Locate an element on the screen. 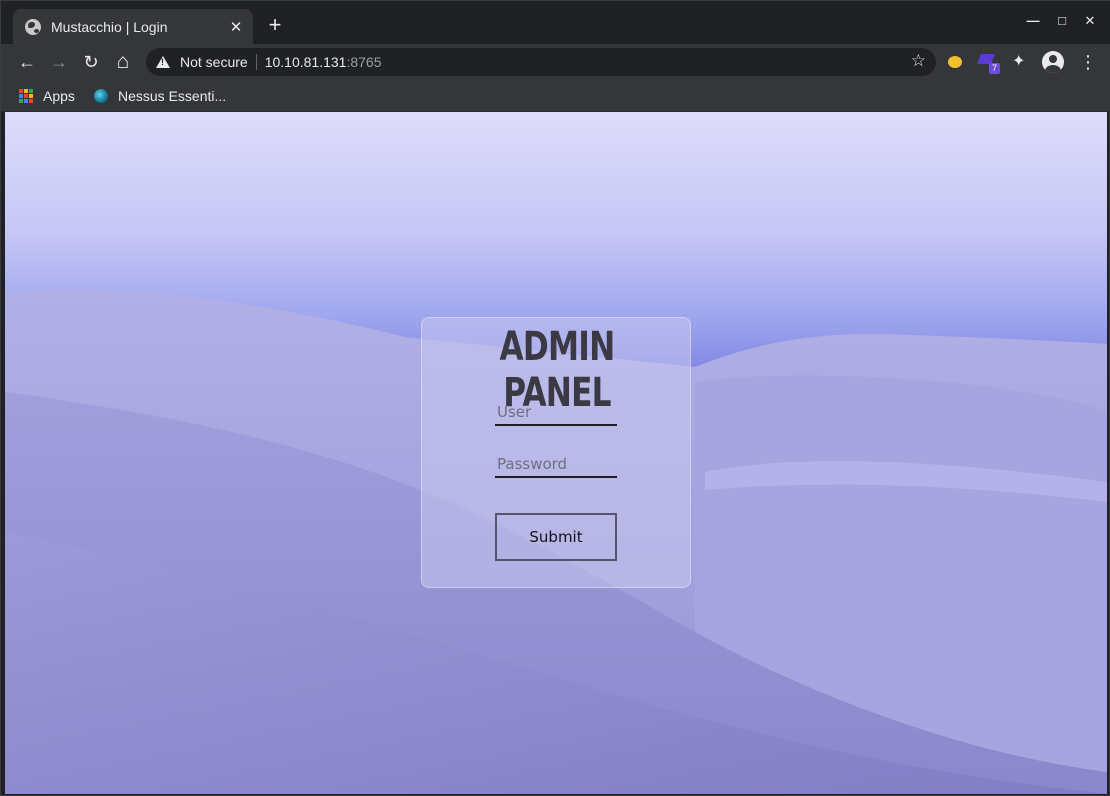 Image resolution: width=1110 pixels, height=796 pixels. bookmark-apps-label: Apps is located at coordinates (59, 96).